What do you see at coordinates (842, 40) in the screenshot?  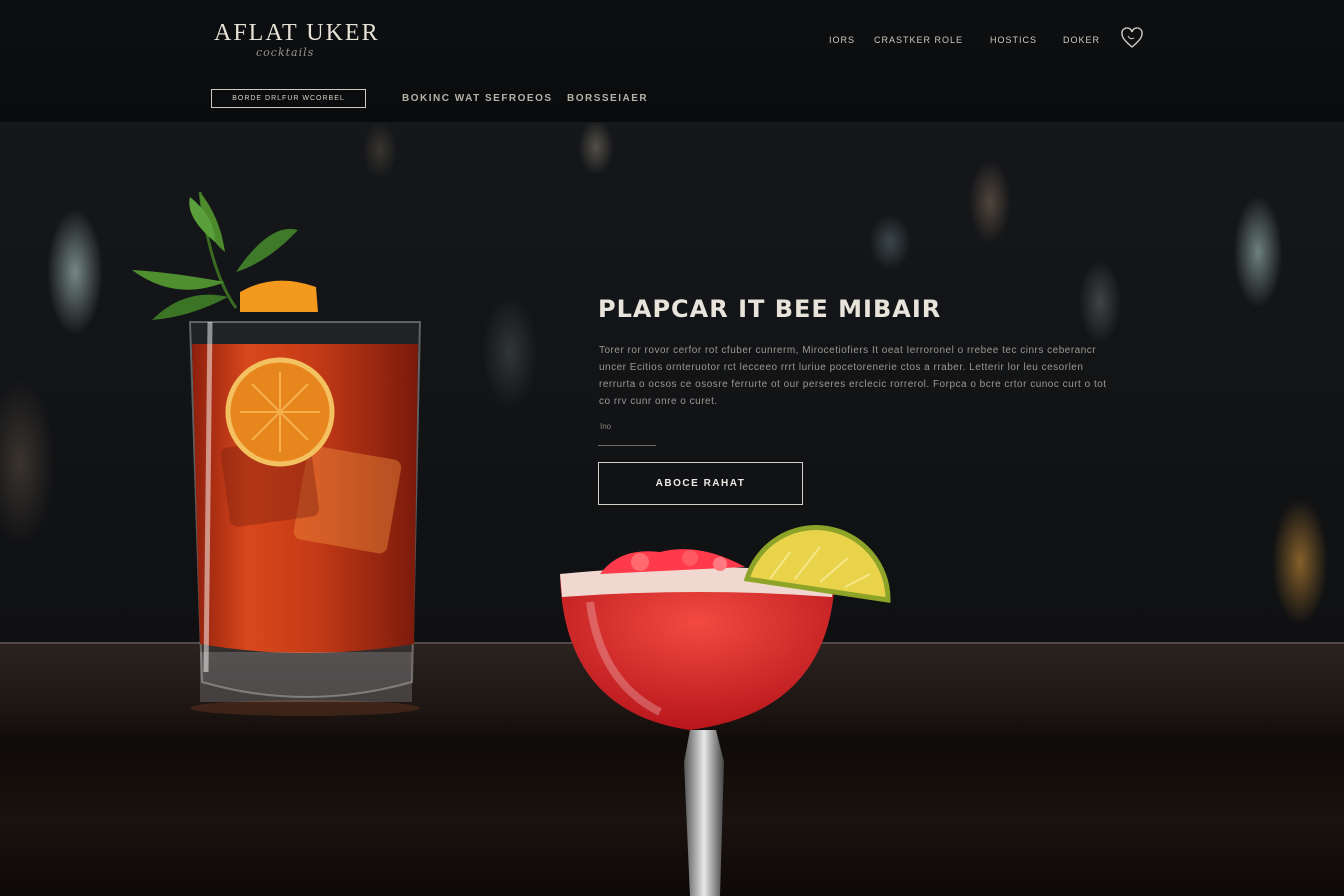 I see `nav-item-1: IORS` at bounding box center [842, 40].